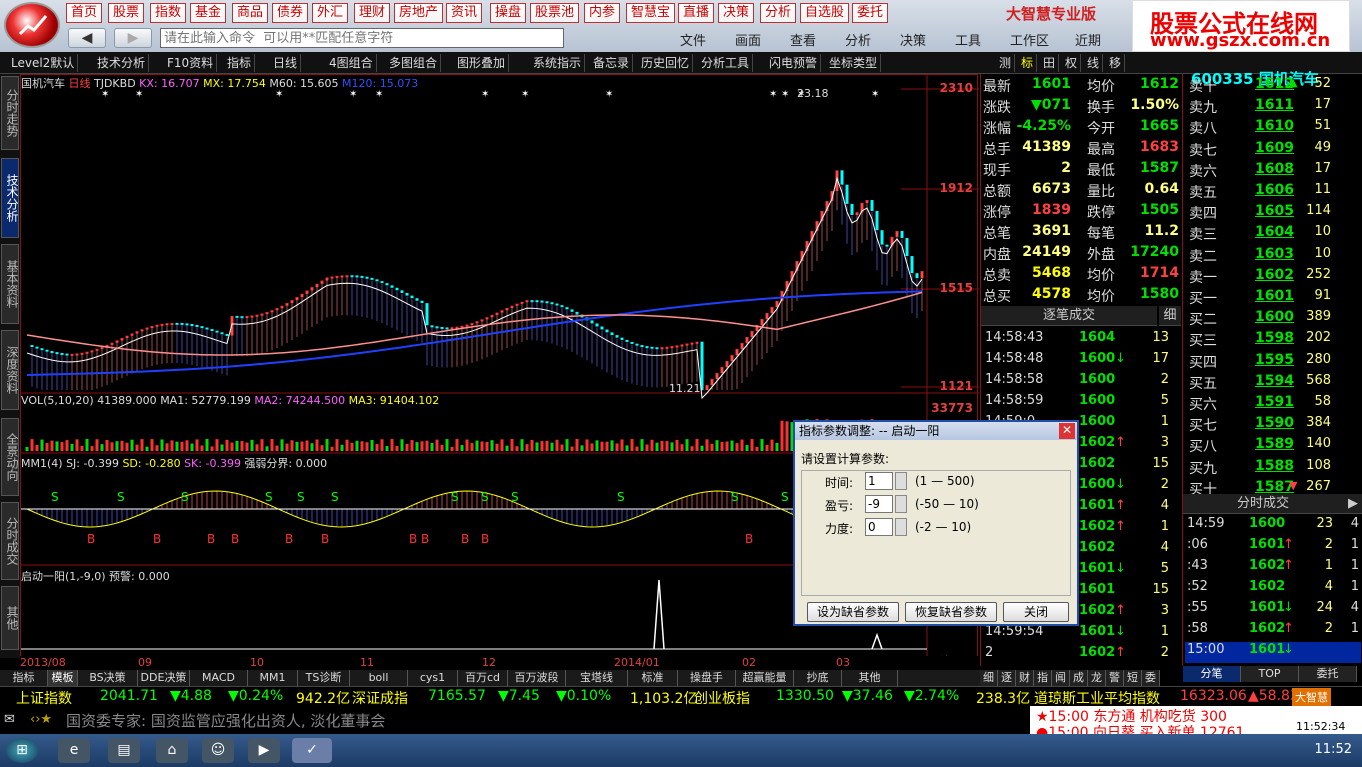 This screenshot has height=767, width=1362. I want to click on order-row: 买六 1591 58, so click(1273, 404).